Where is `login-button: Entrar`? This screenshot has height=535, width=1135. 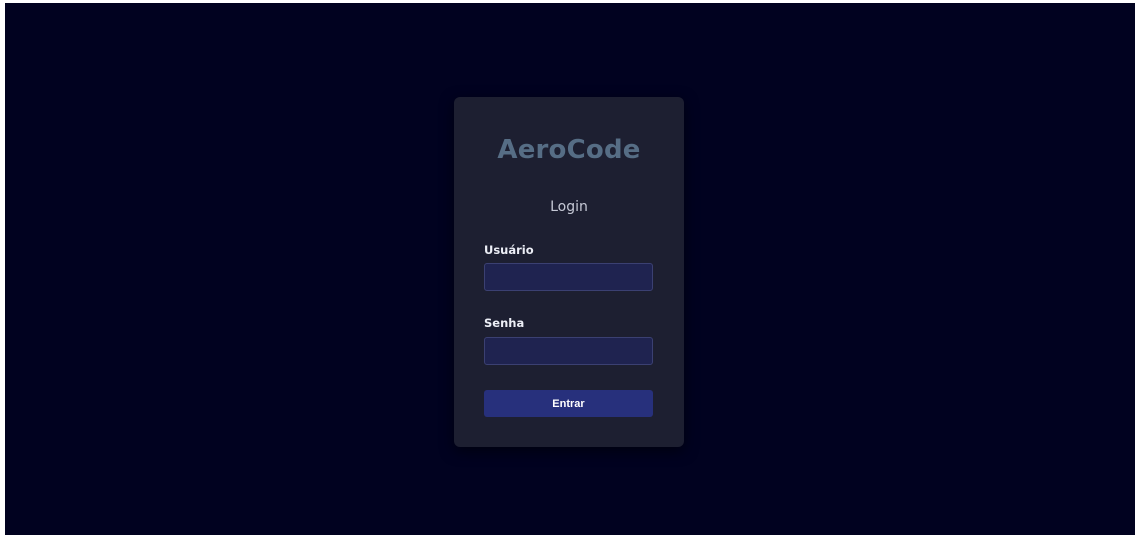
login-button: Entrar is located at coordinates (568, 403).